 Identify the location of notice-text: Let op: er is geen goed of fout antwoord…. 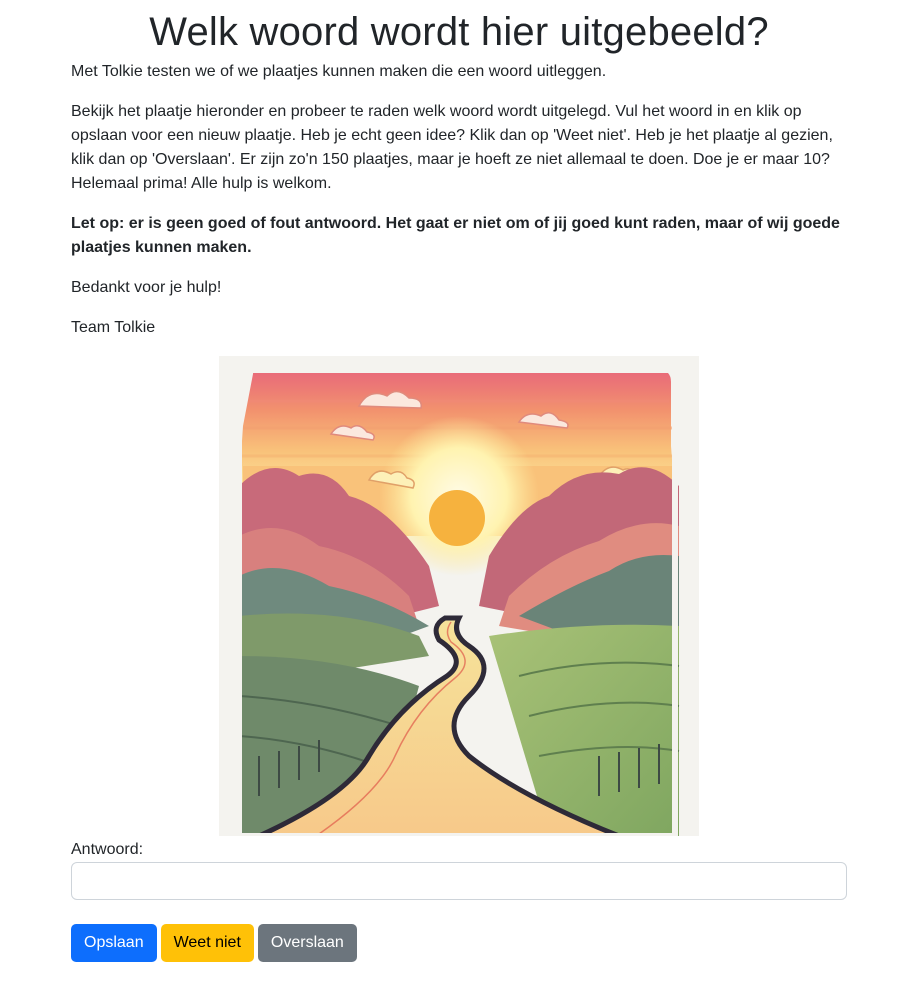
(455, 235).